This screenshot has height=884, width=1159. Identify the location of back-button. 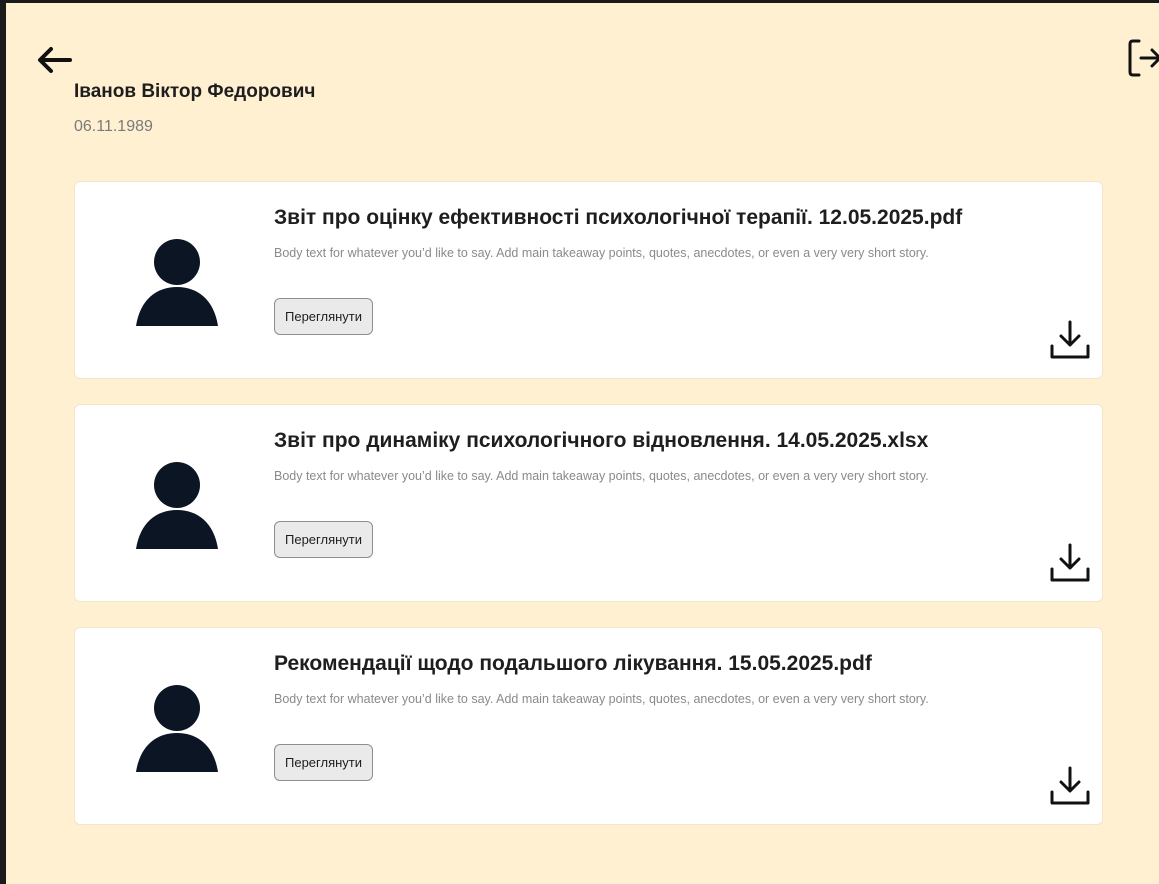
(56, 61).